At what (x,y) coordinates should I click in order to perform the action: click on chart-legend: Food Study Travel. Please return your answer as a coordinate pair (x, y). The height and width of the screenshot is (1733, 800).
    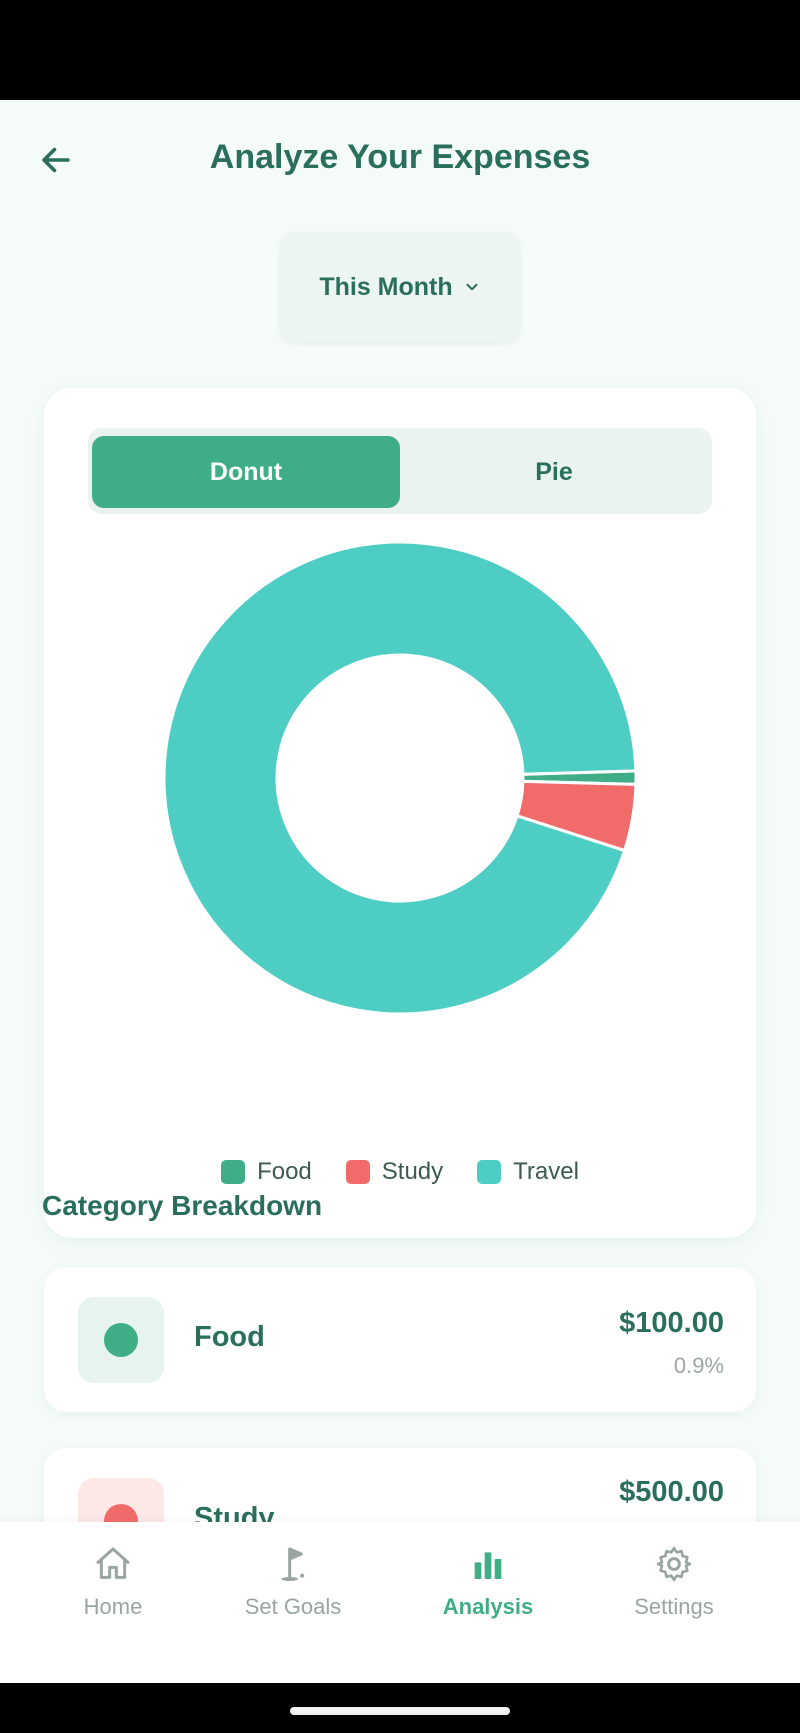
    Looking at the image, I should click on (400, 1172).